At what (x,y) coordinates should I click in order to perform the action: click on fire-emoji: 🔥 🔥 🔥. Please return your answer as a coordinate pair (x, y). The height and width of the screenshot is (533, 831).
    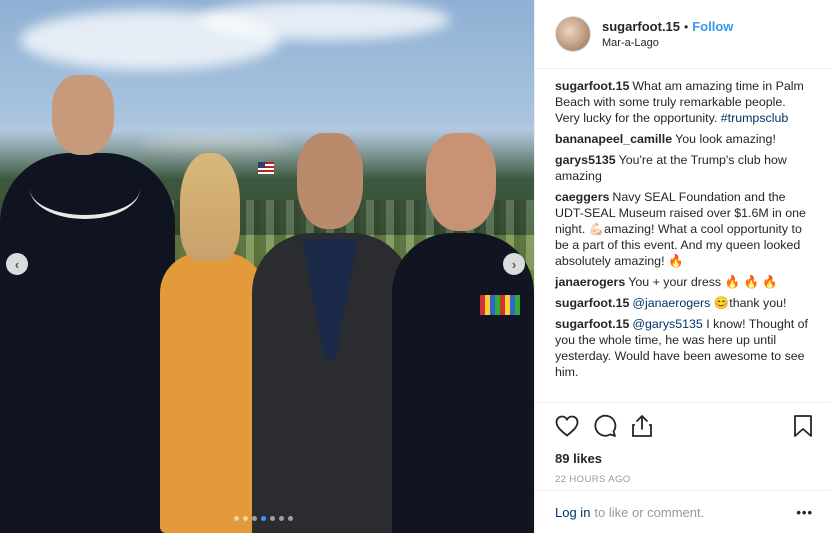
    Looking at the image, I should click on (751, 282).